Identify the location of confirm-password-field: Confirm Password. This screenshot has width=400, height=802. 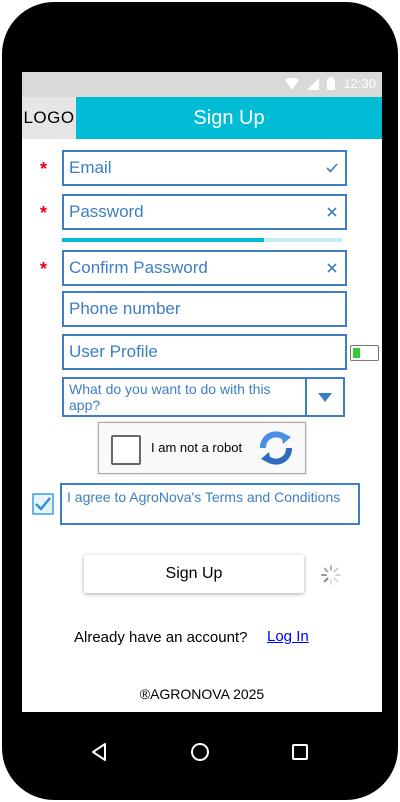
(204, 268).